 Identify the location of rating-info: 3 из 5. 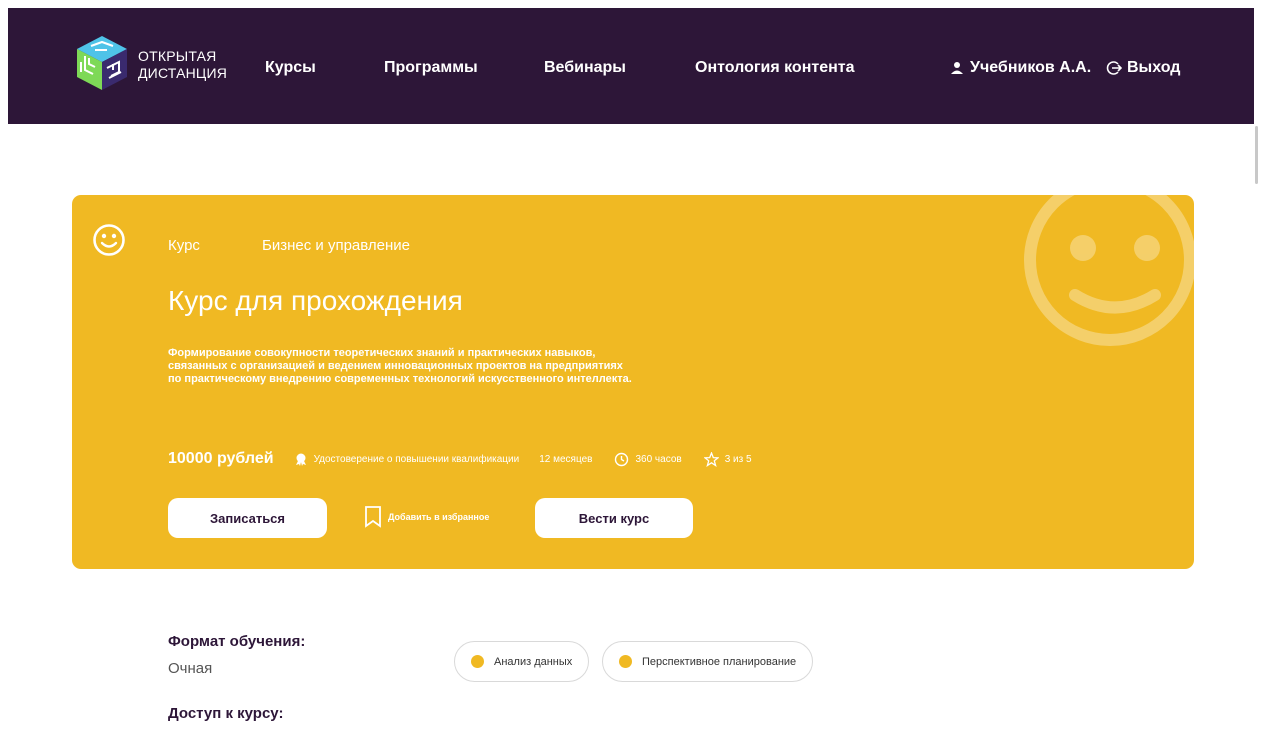
(727, 459).